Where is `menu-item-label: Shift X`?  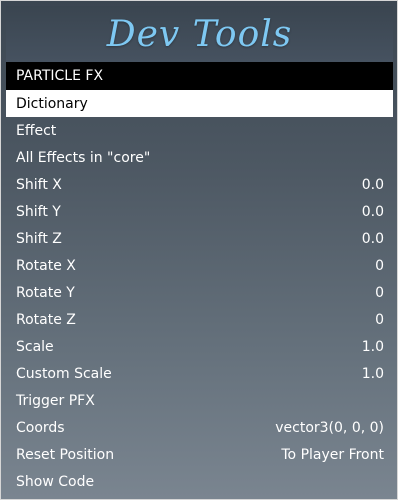 menu-item-label: Shift X is located at coordinates (39, 184).